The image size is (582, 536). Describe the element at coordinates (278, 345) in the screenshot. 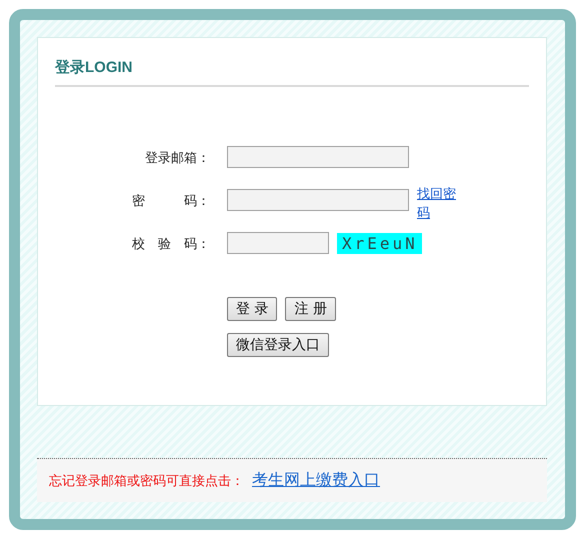

I see `wechat-login-button: 微信登录入口` at that location.